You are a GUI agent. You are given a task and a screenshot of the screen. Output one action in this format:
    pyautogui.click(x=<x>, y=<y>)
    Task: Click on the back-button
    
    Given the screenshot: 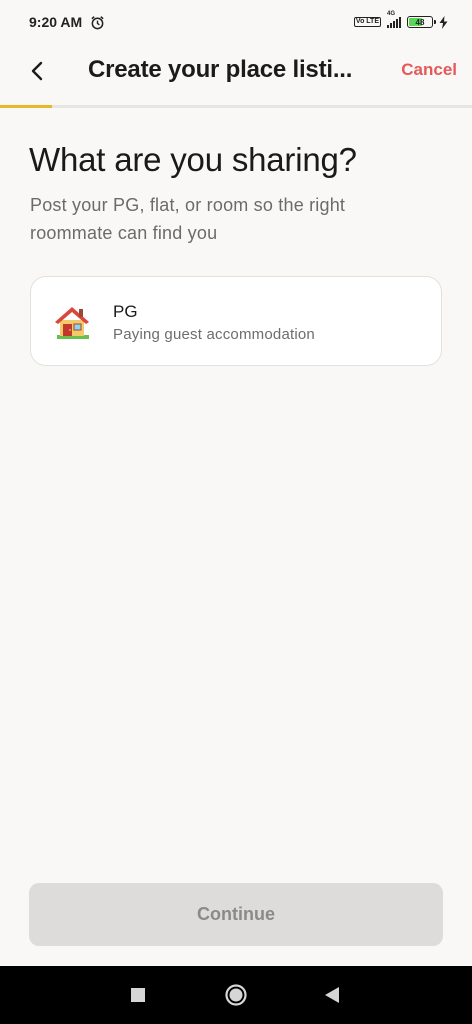 What is the action you would take?
    pyautogui.click(x=37, y=71)
    